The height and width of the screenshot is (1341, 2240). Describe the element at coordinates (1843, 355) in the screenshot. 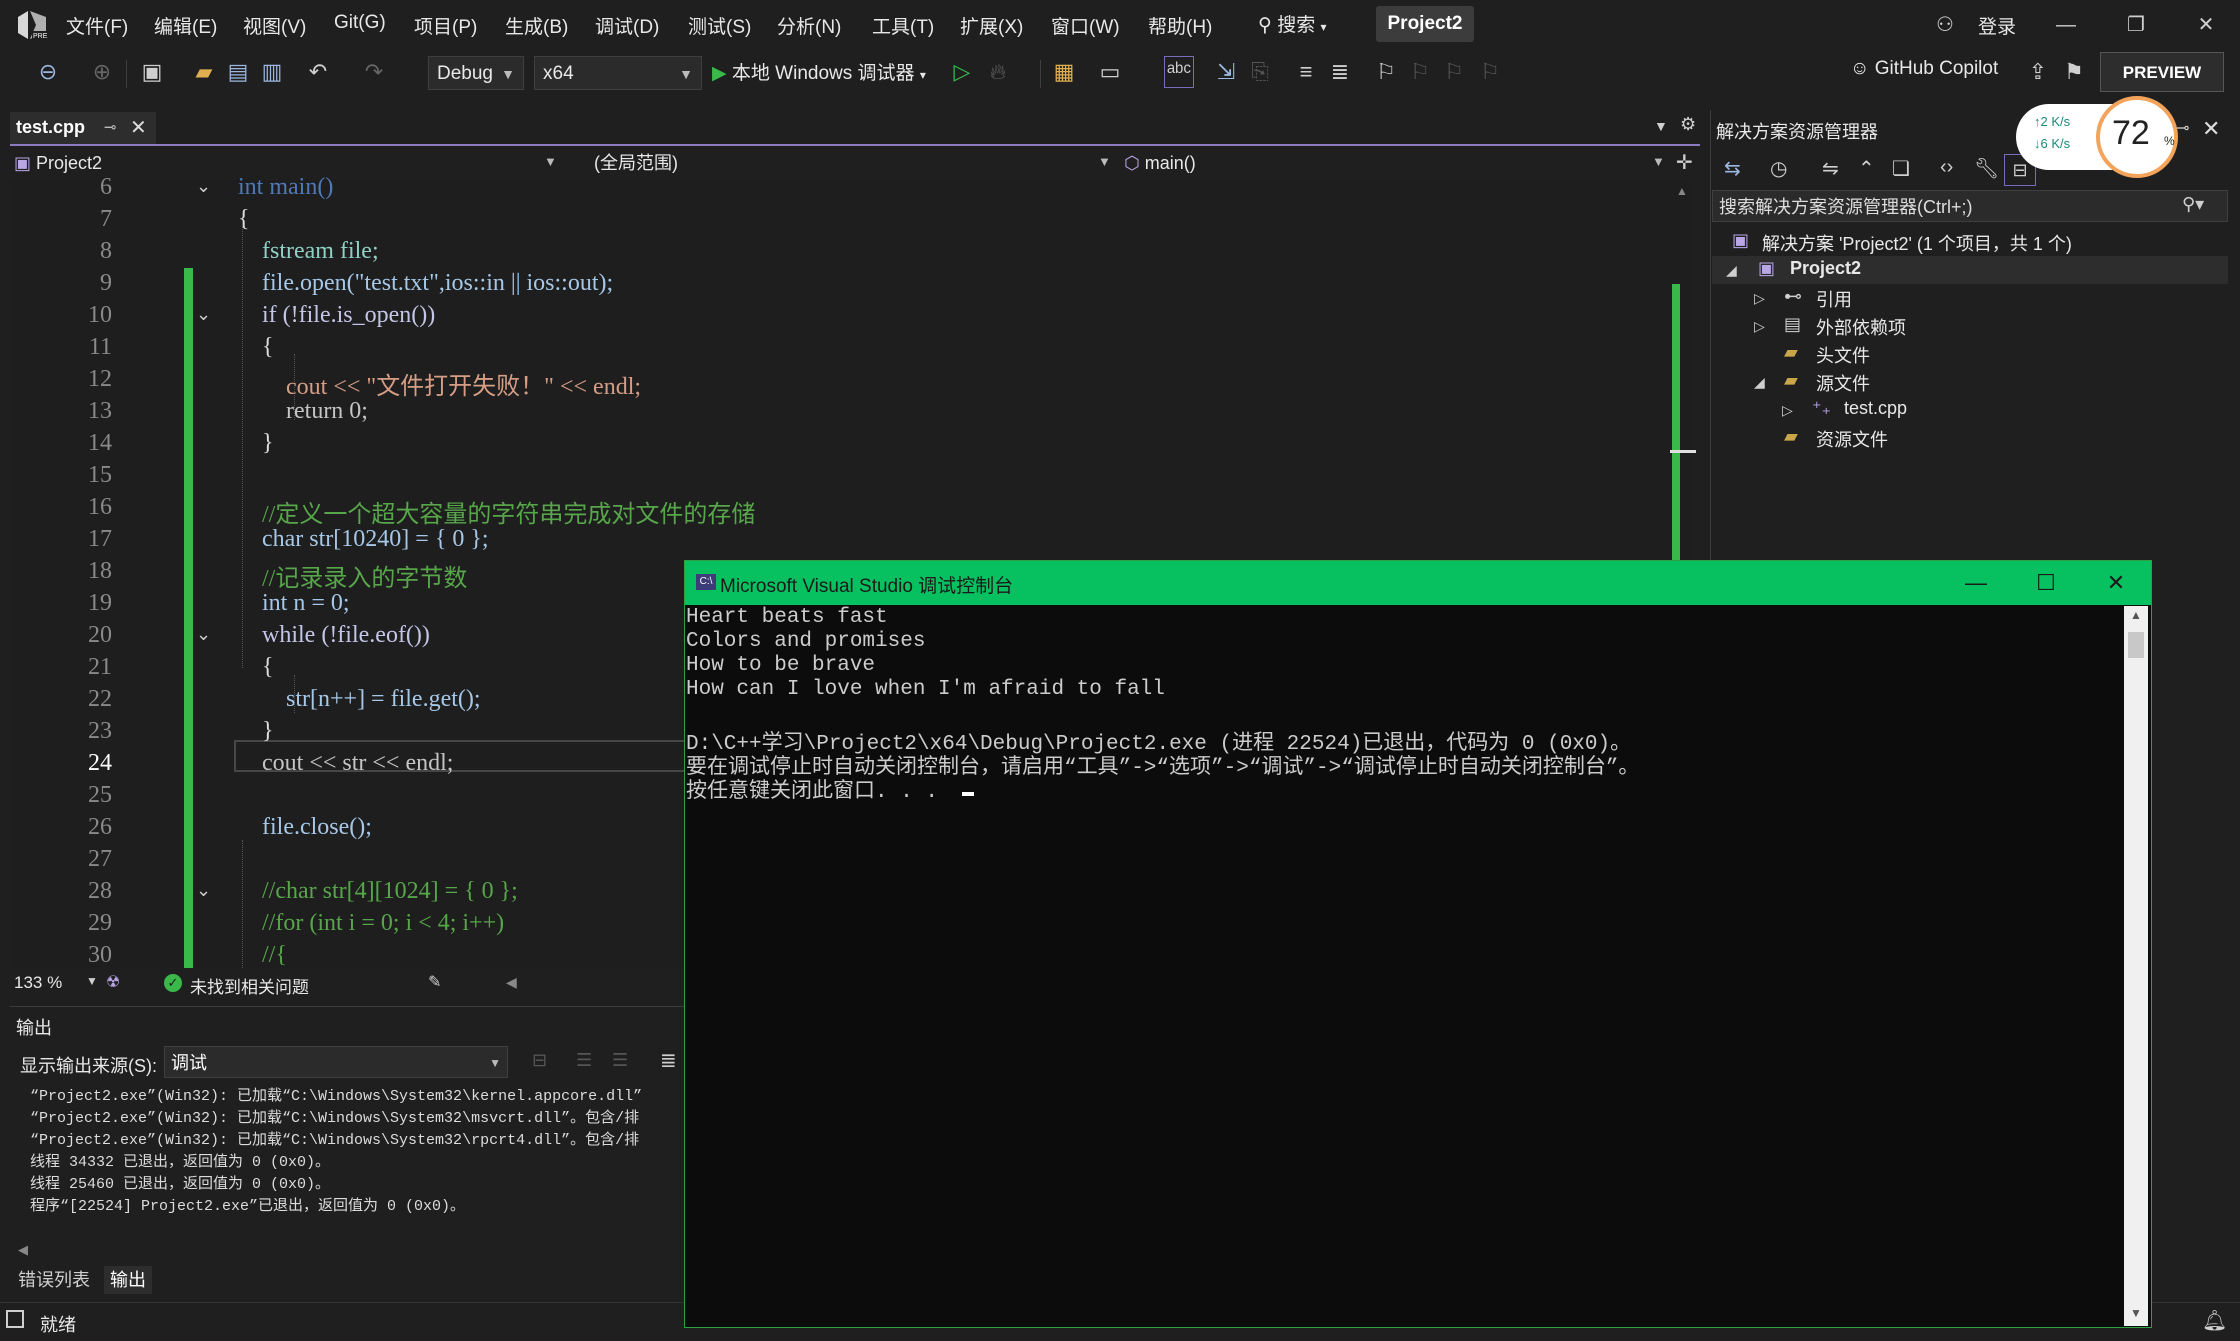

I see `tree-item-header-files: 头文件` at that location.